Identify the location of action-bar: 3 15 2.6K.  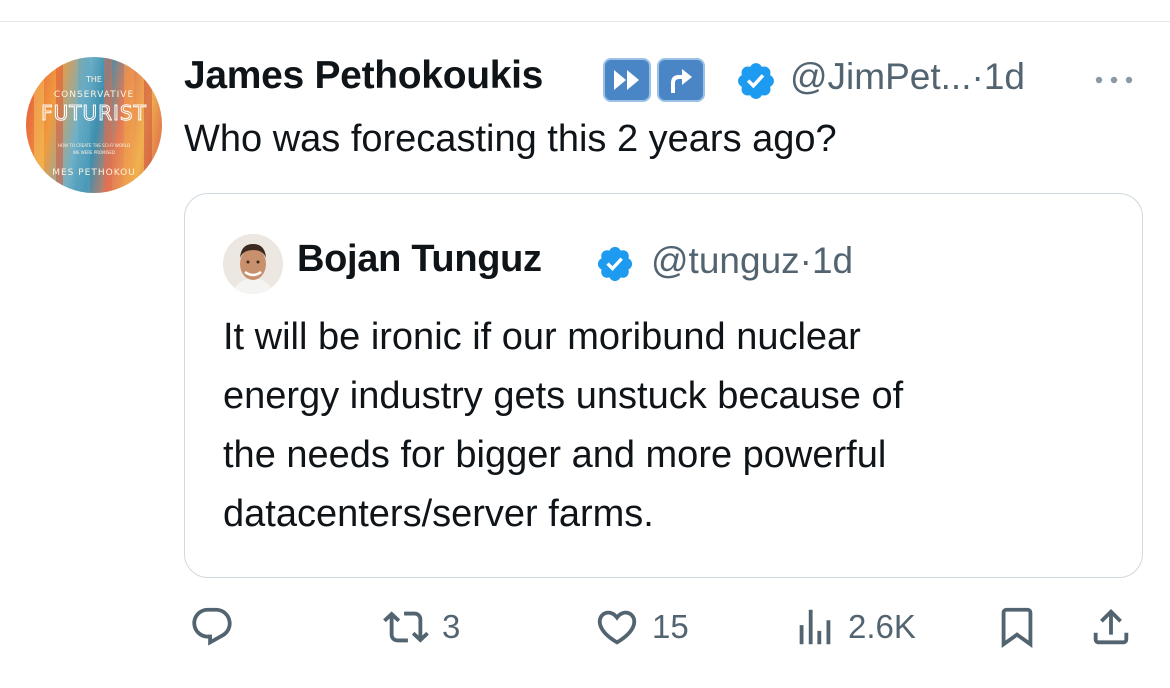
(585, 630).